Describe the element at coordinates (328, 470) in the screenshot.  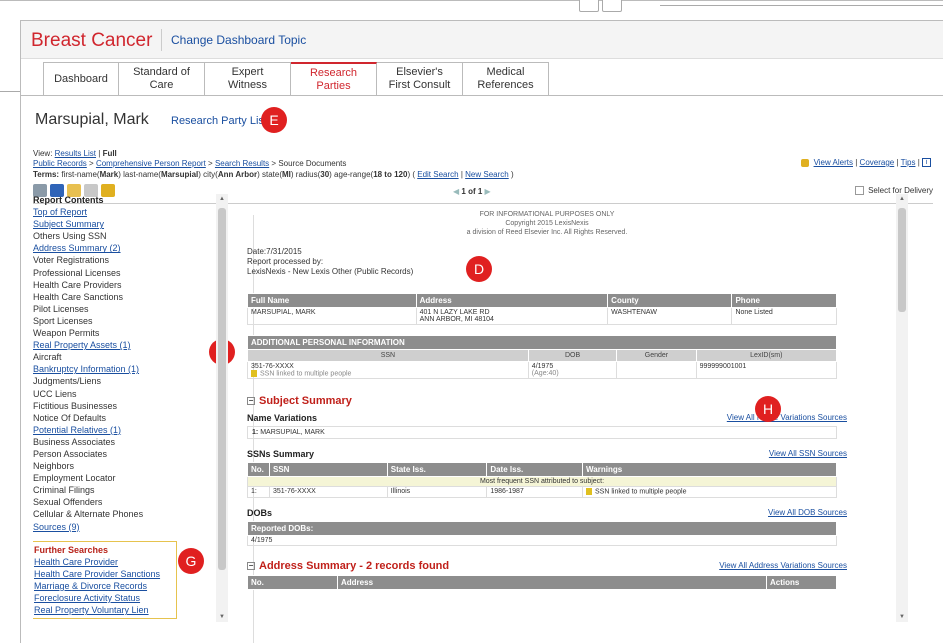
I see `column-header: SSN` at that location.